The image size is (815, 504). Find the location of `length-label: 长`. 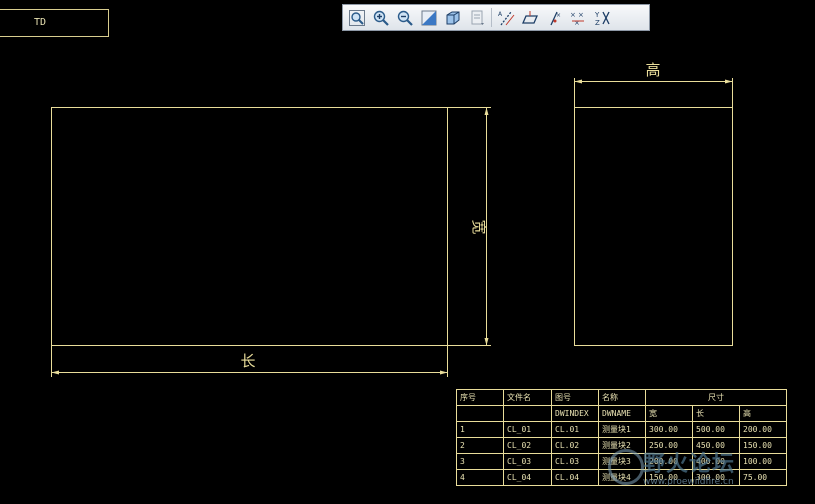

length-label: 长 is located at coordinates (247, 361).